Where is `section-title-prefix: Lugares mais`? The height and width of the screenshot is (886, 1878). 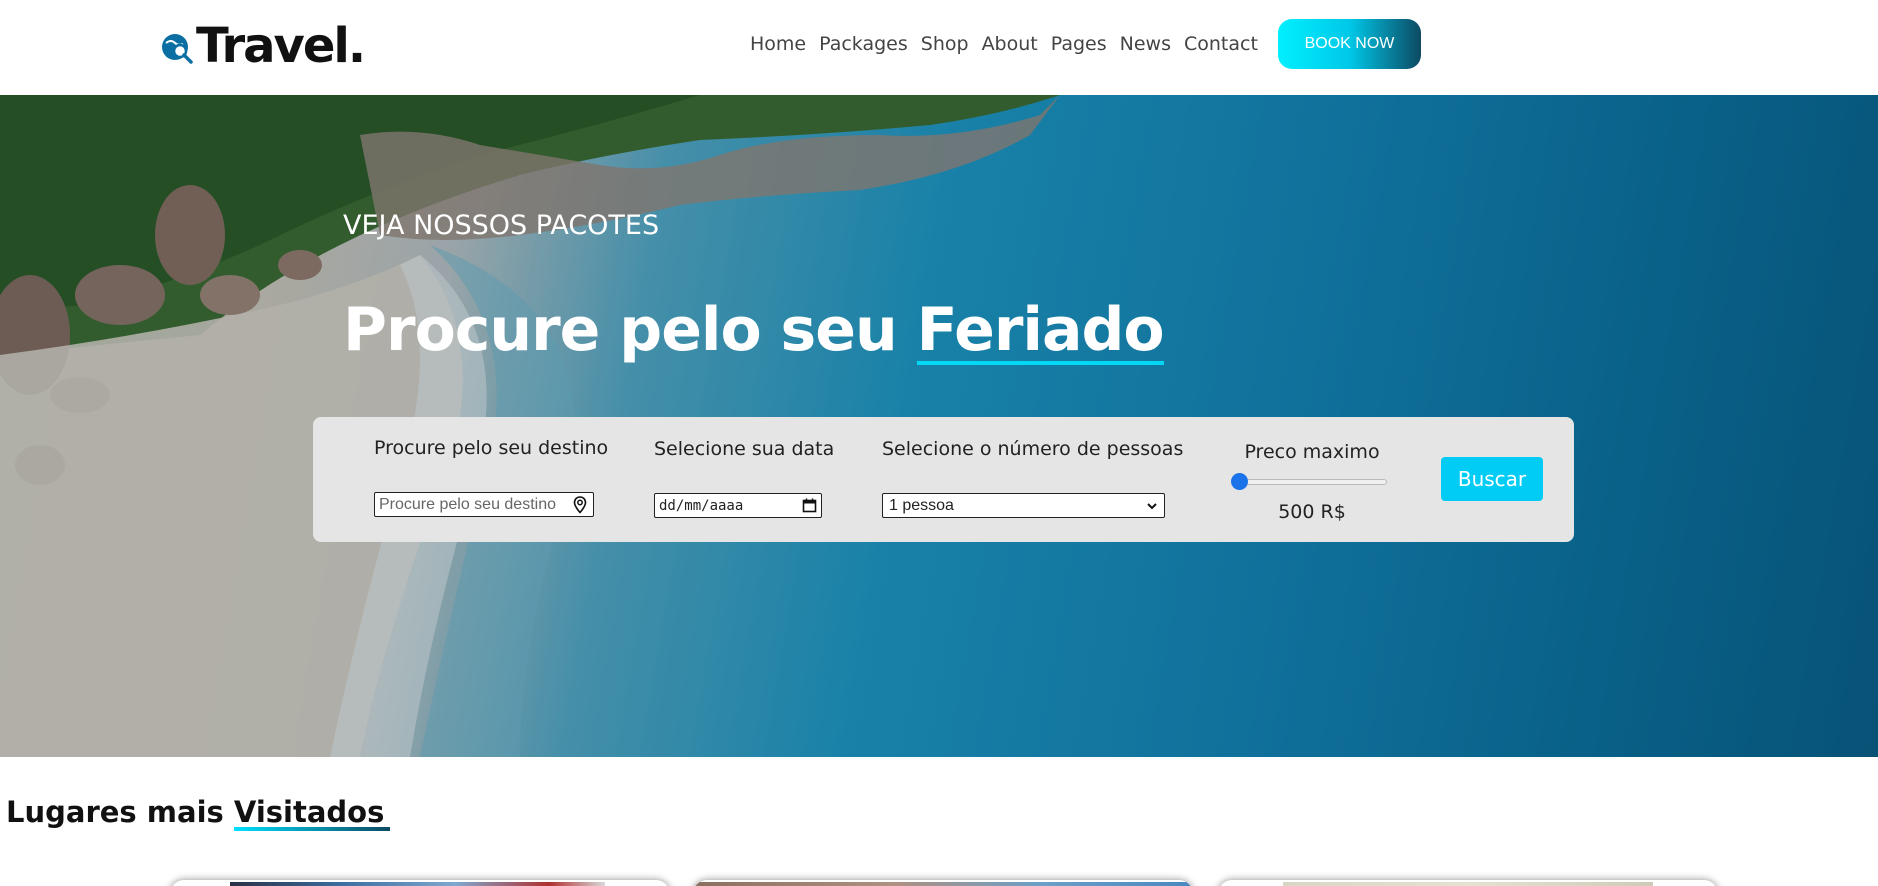 section-title-prefix: Lugares mais is located at coordinates (115, 812).